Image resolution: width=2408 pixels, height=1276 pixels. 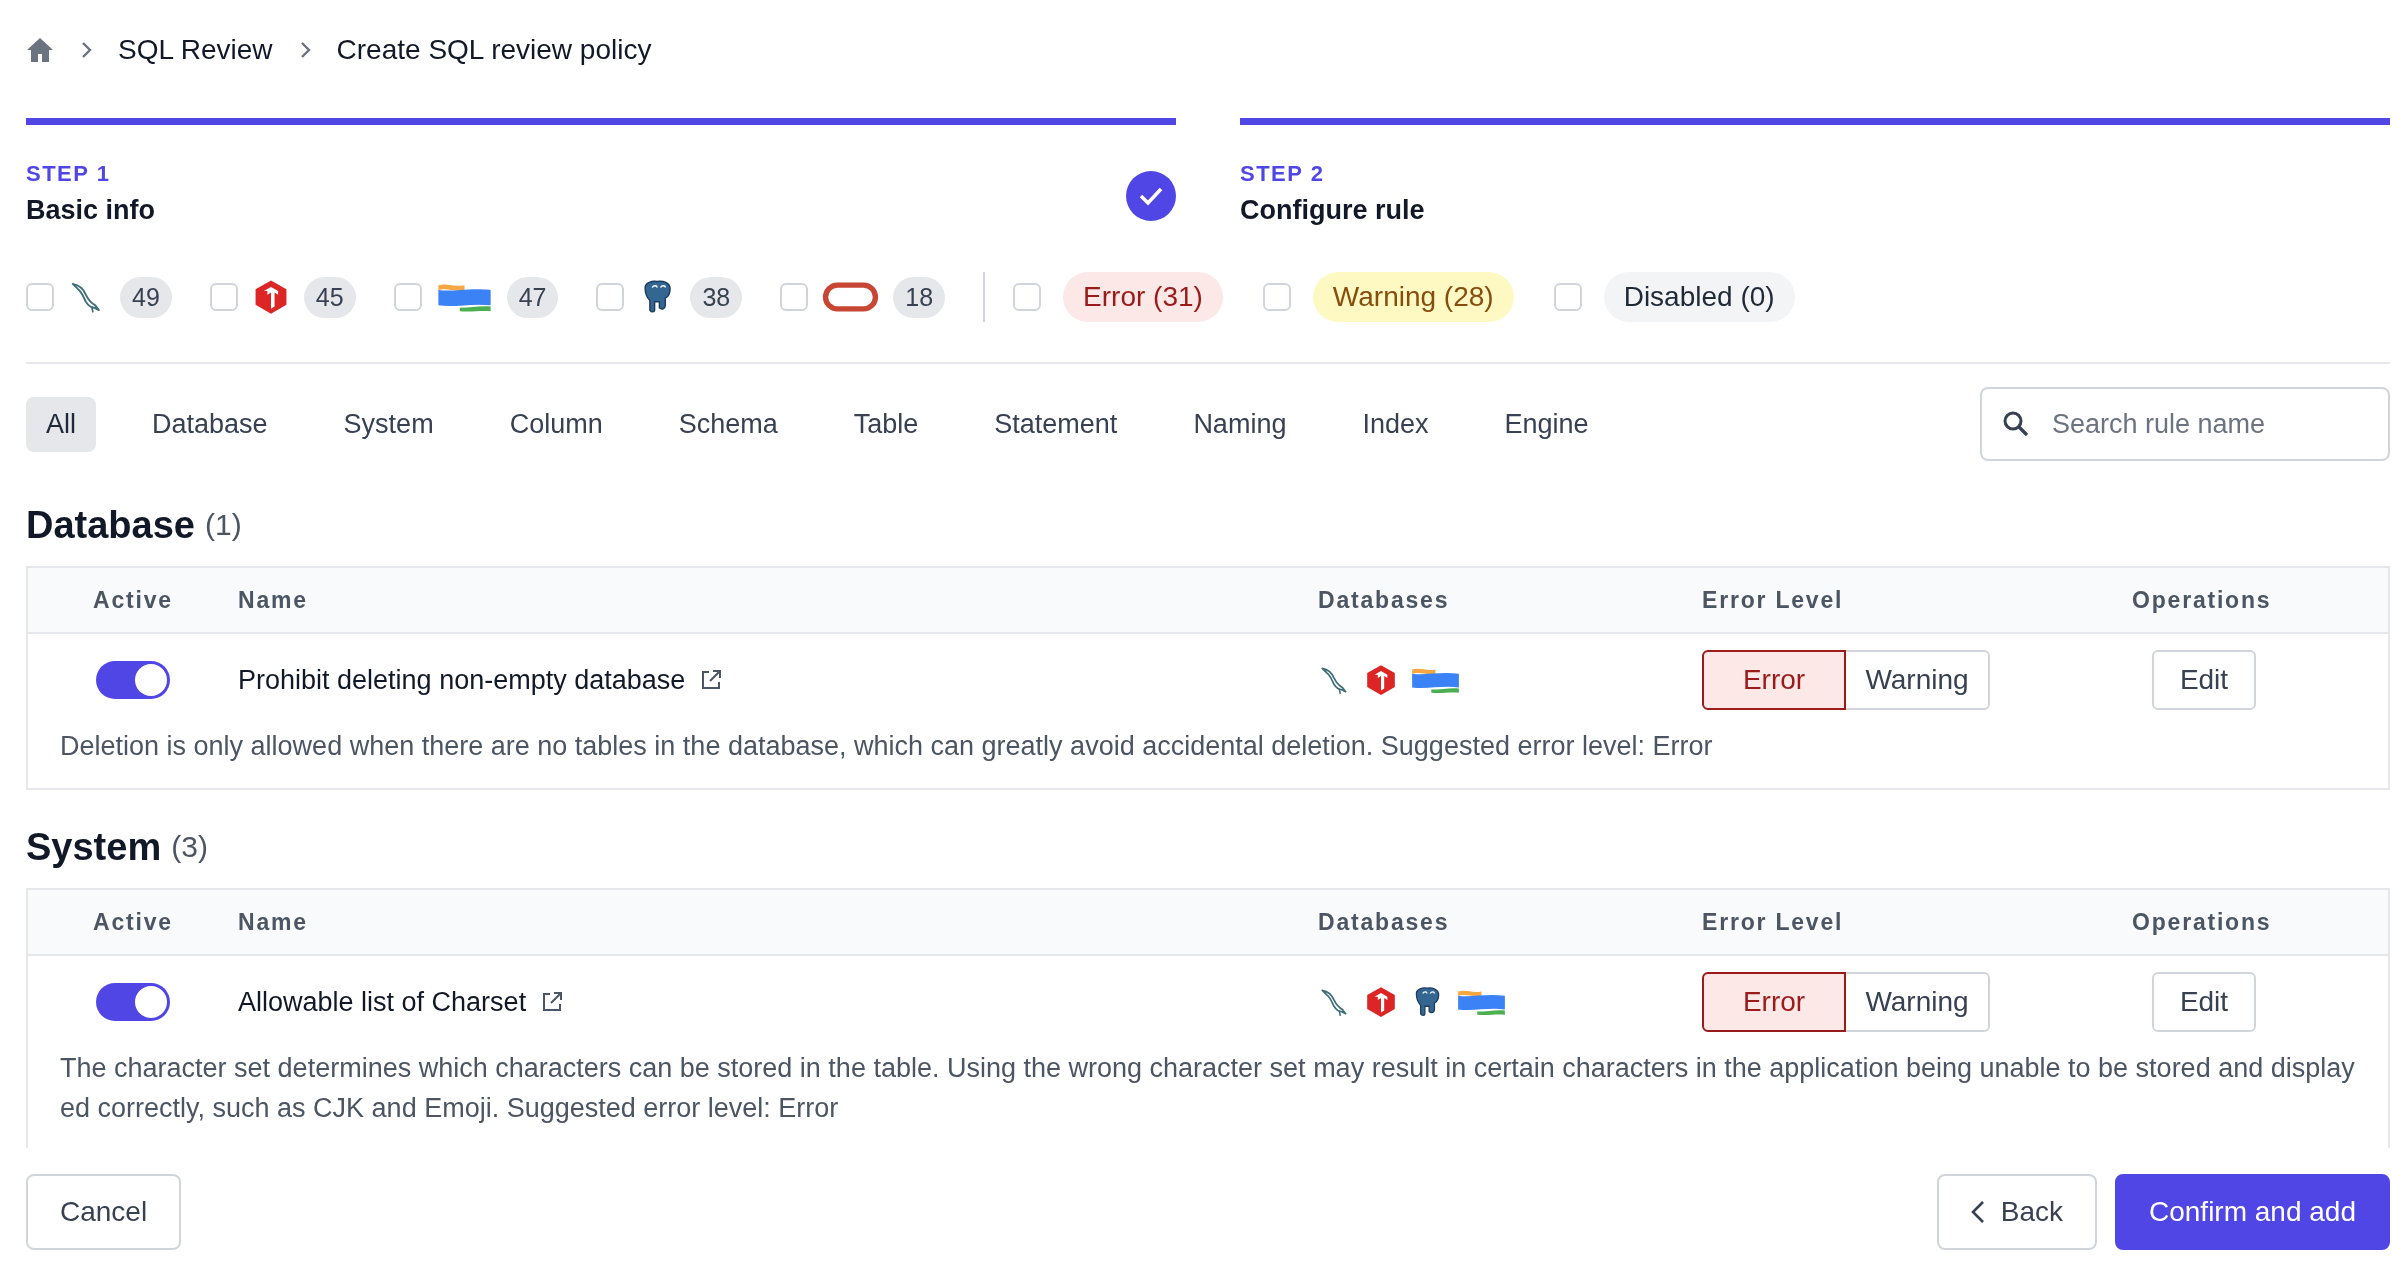 What do you see at coordinates (1056, 424) in the screenshot?
I see `category-tab: Statement` at bounding box center [1056, 424].